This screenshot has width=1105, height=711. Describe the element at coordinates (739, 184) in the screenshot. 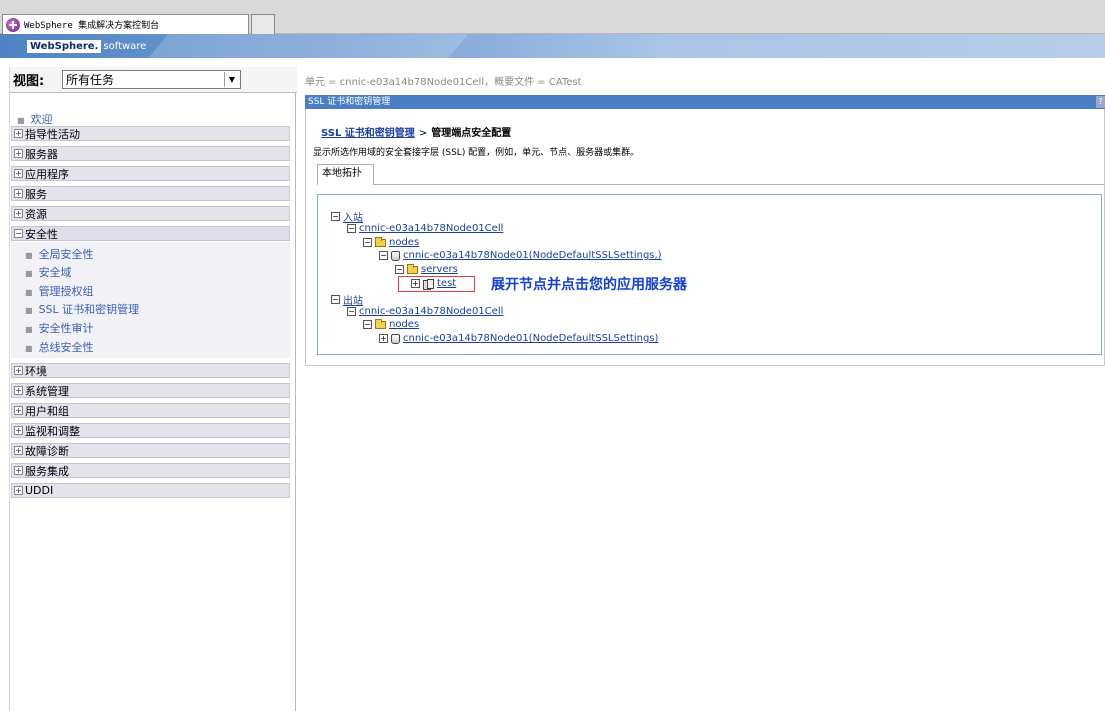

I see `tab-underline` at that location.